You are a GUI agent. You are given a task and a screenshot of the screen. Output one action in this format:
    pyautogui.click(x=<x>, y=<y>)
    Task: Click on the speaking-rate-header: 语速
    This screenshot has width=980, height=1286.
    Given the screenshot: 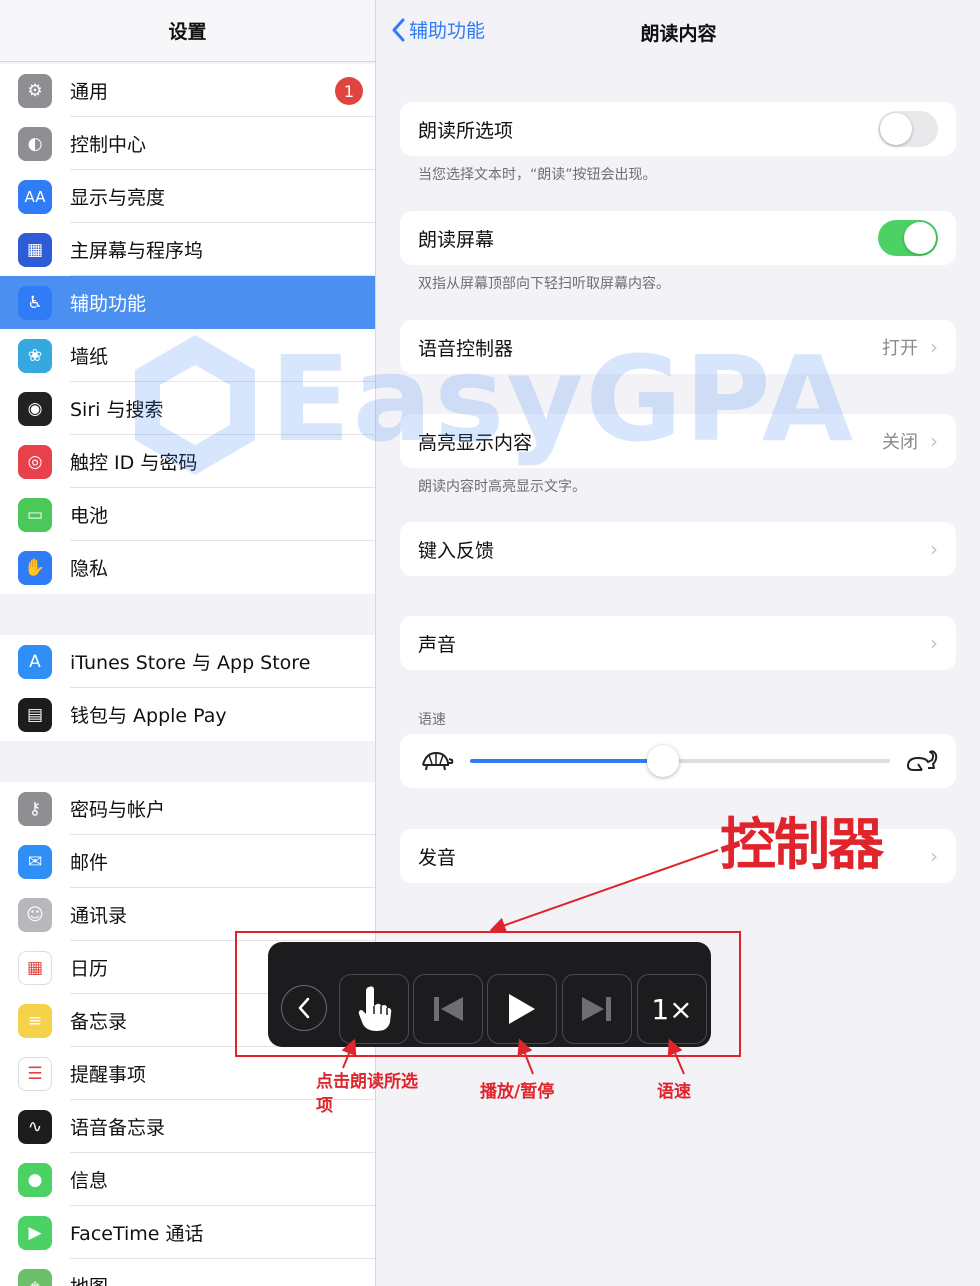 What is the action you would take?
    pyautogui.click(x=432, y=720)
    